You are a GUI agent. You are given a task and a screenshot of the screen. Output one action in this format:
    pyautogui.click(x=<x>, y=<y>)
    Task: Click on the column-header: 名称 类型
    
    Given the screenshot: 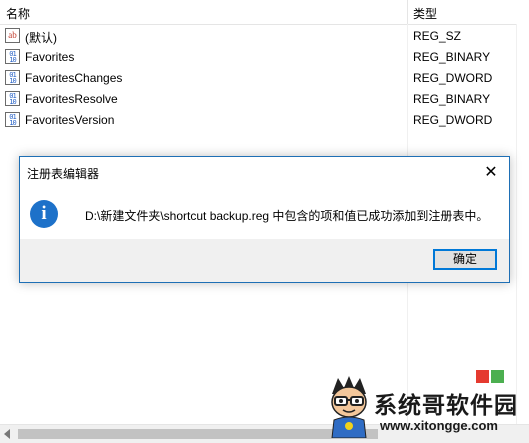 What is the action you would take?
    pyautogui.click(x=264, y=12)
    